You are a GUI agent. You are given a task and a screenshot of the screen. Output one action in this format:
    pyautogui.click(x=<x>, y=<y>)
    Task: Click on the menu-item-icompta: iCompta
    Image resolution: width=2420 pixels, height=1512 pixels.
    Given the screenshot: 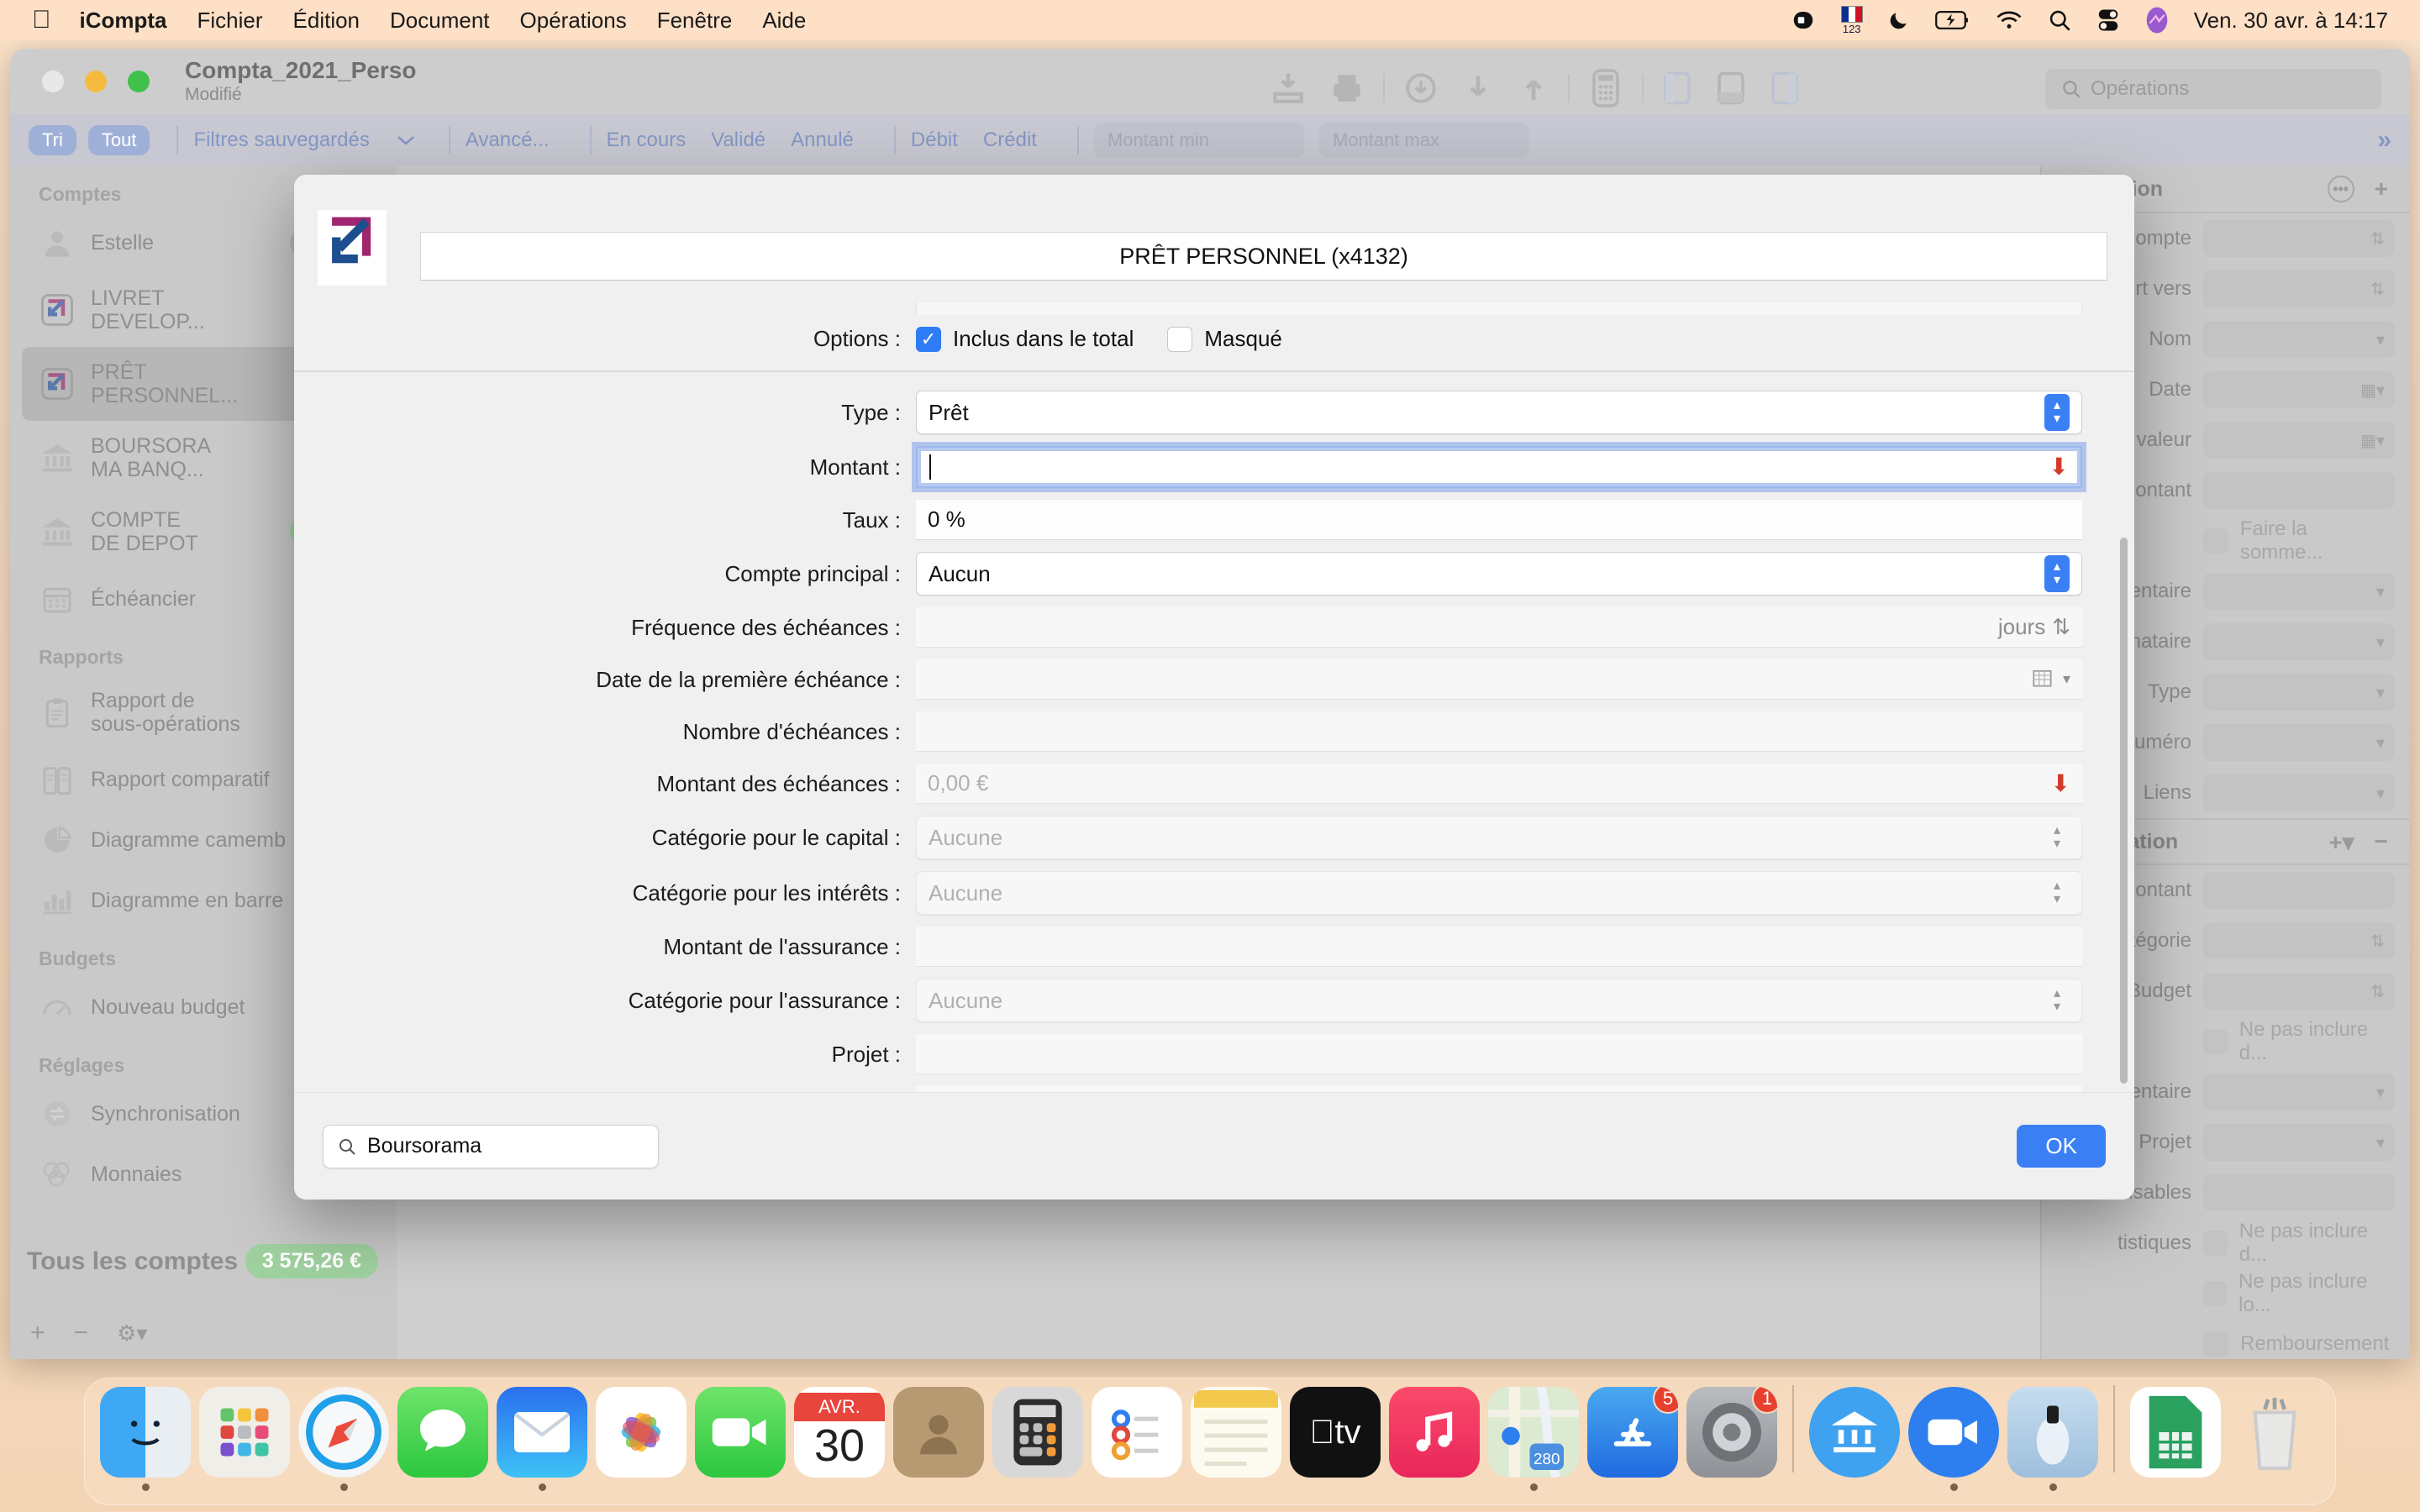 What is the action you would take?
    pyautogui.click(x=124, y=21)
    